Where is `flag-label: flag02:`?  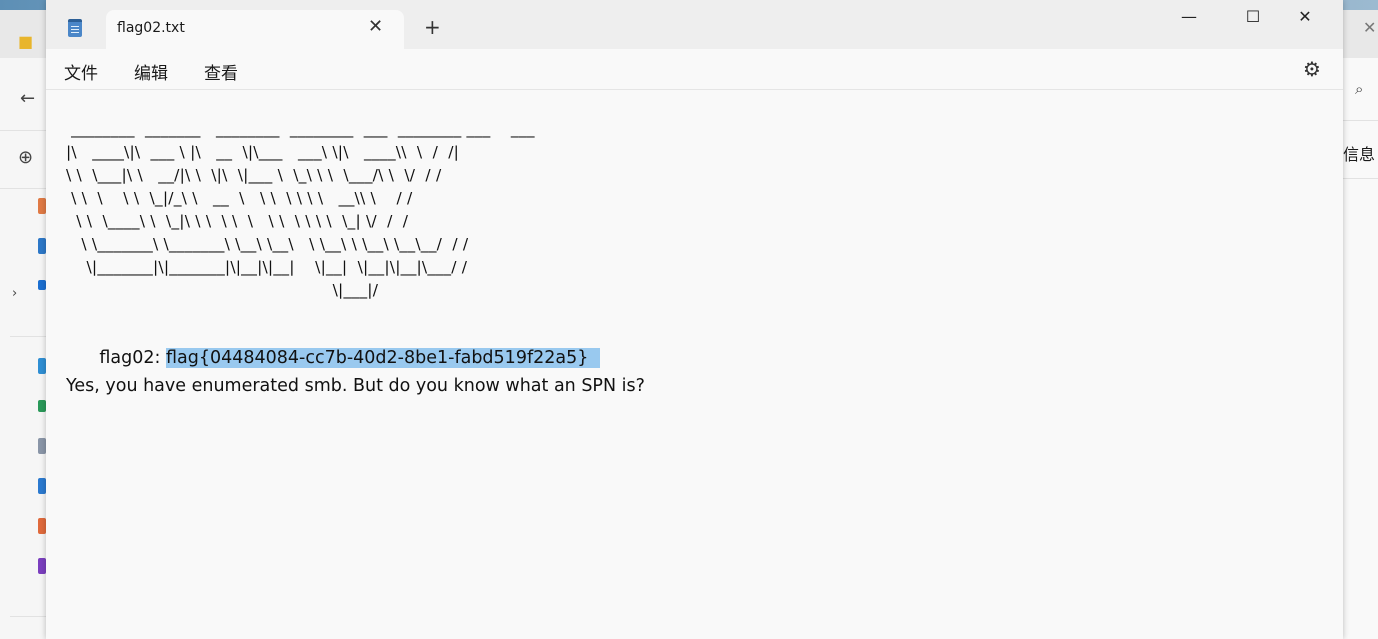
flag-label: flag02: is located at coordinates (132, 358).